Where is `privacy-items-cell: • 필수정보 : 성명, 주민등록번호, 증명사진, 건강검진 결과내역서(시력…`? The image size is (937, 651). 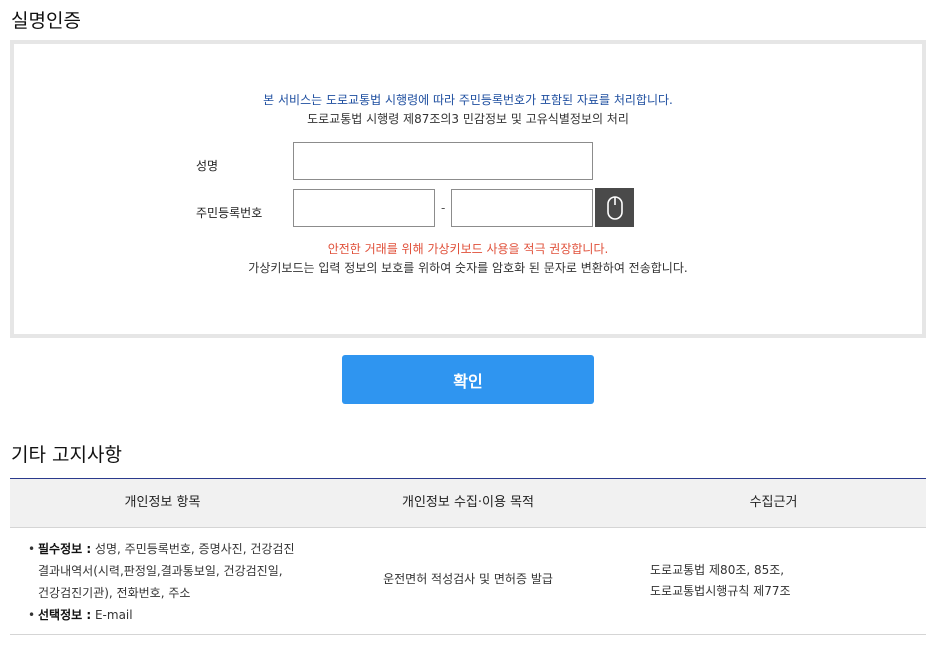
privacy-items-cell: • 필수정보 : 성명, 주민등록번호, 증명사진, 건강검진 결과내역서(시력… is located at coordinates (178, 582).